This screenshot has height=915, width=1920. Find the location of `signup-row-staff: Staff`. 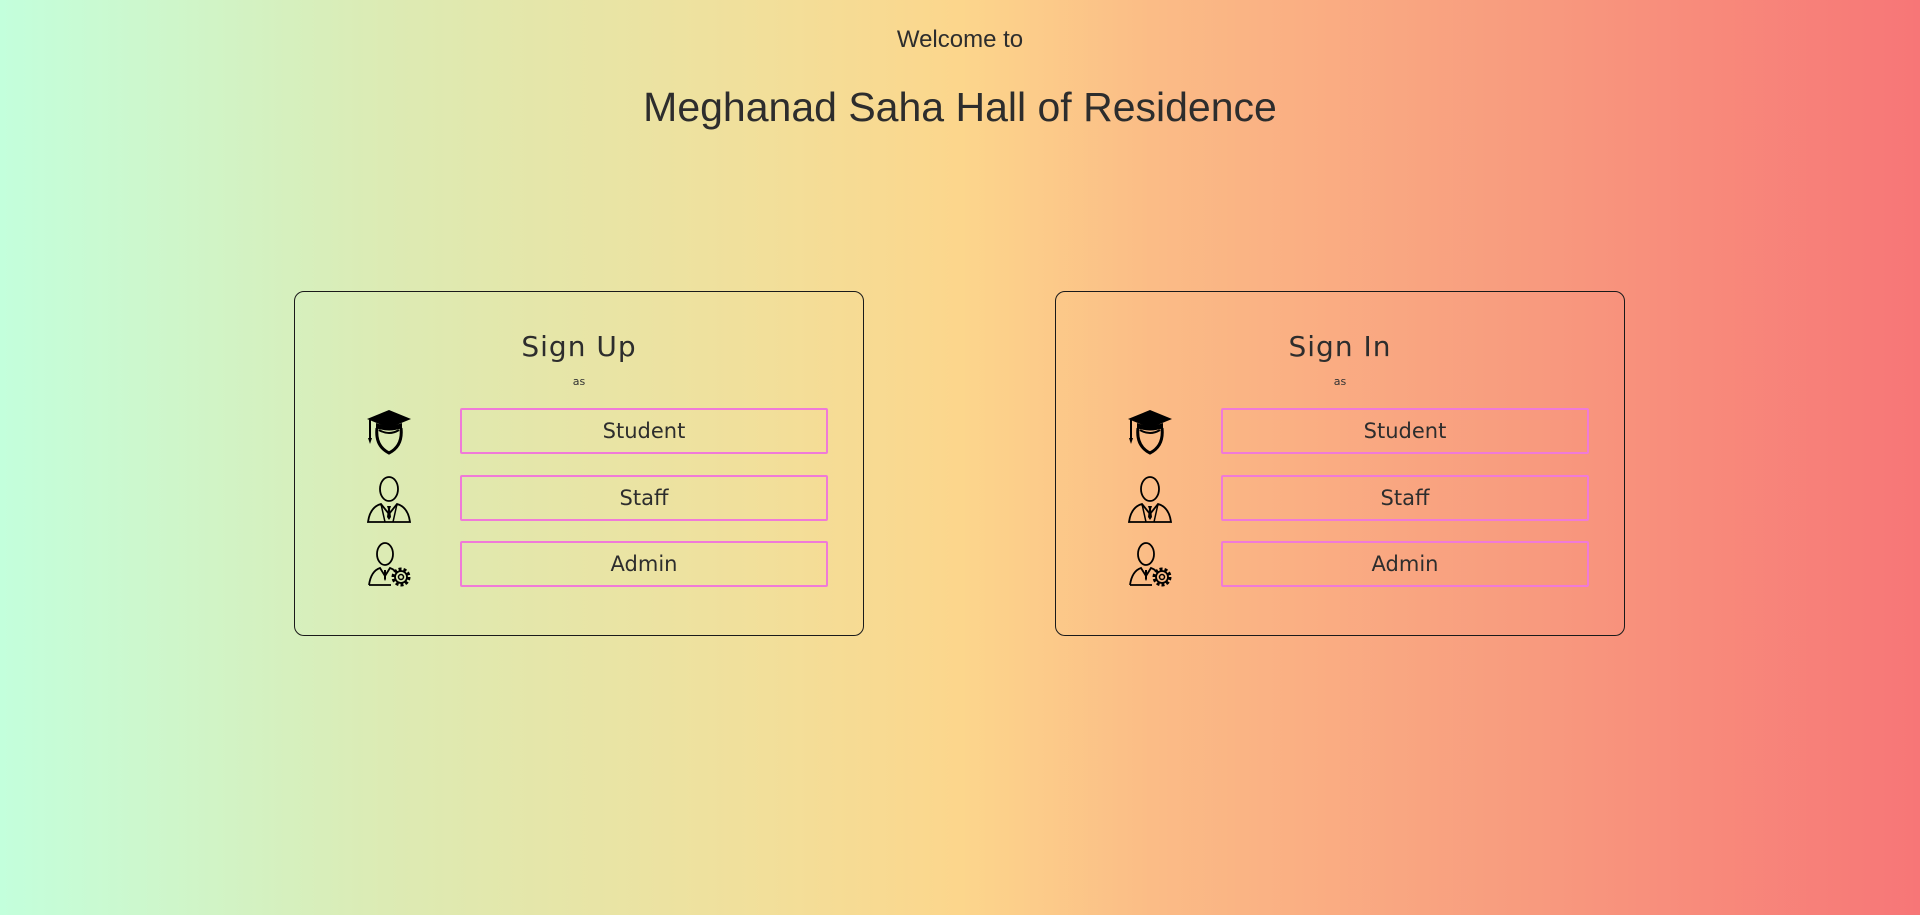

signup-row-staff: Staff is located at coordinates (579, 499).